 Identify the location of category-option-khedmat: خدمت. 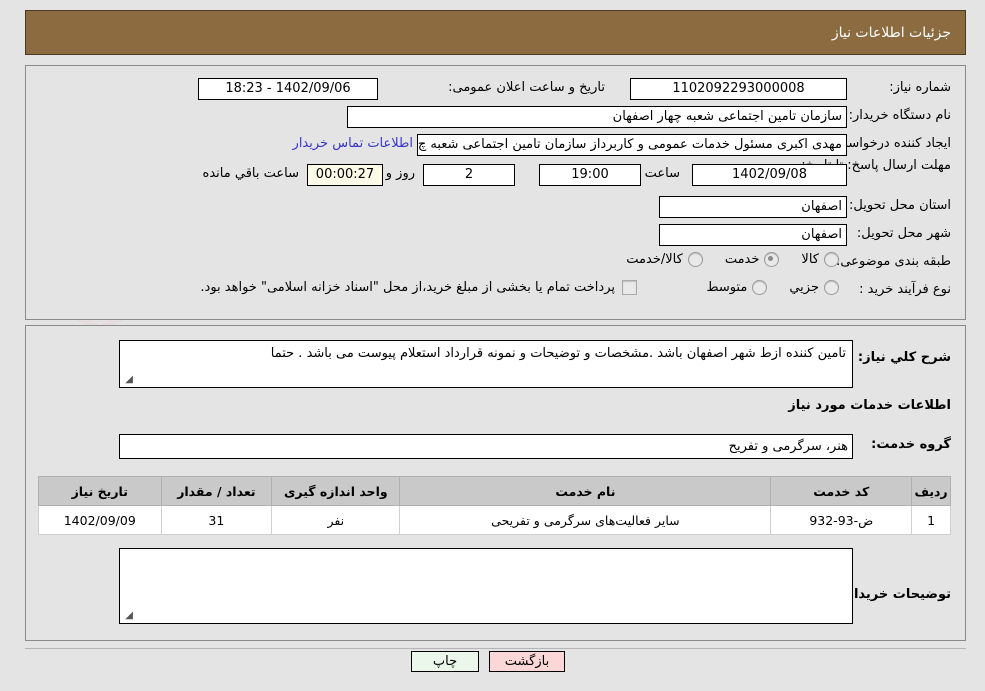
(752, 259).